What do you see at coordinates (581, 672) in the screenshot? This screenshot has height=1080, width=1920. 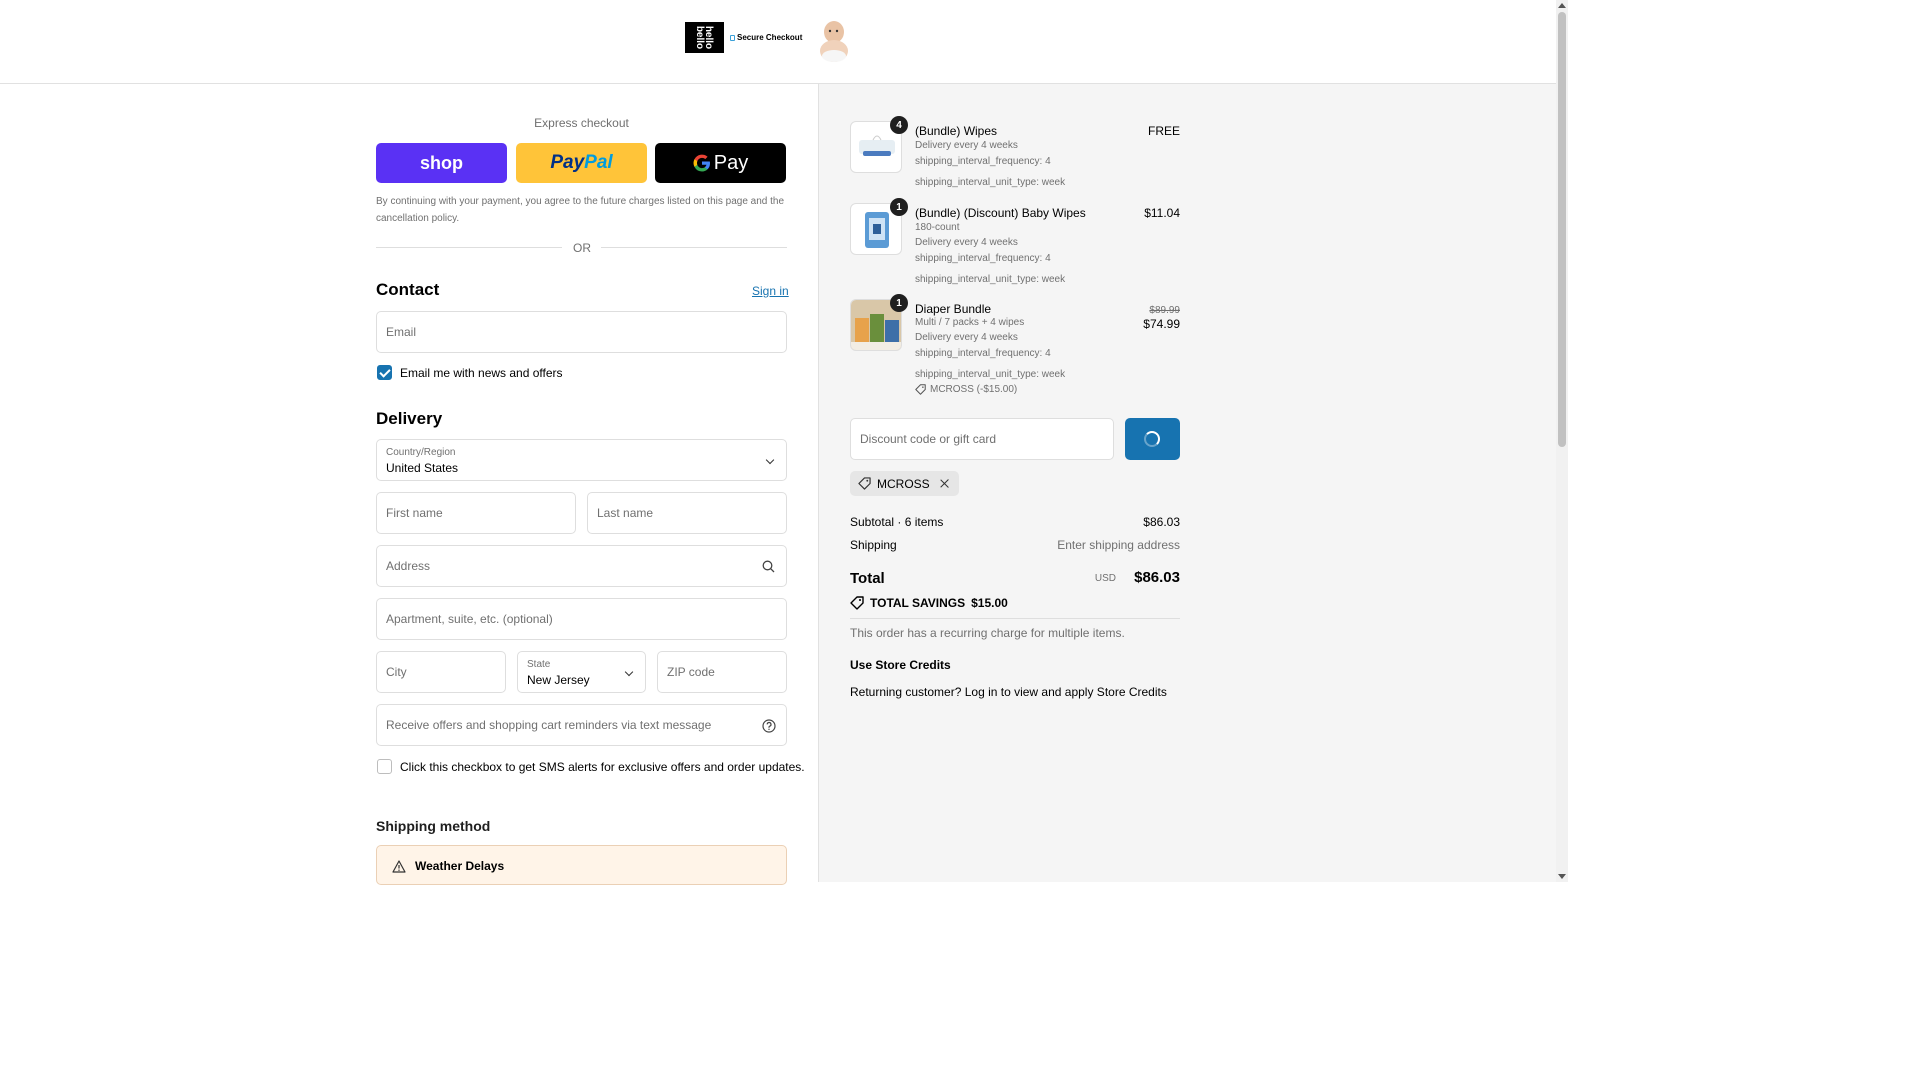 I see `state-select: State New Jersey` at bounding box center [581, 672].